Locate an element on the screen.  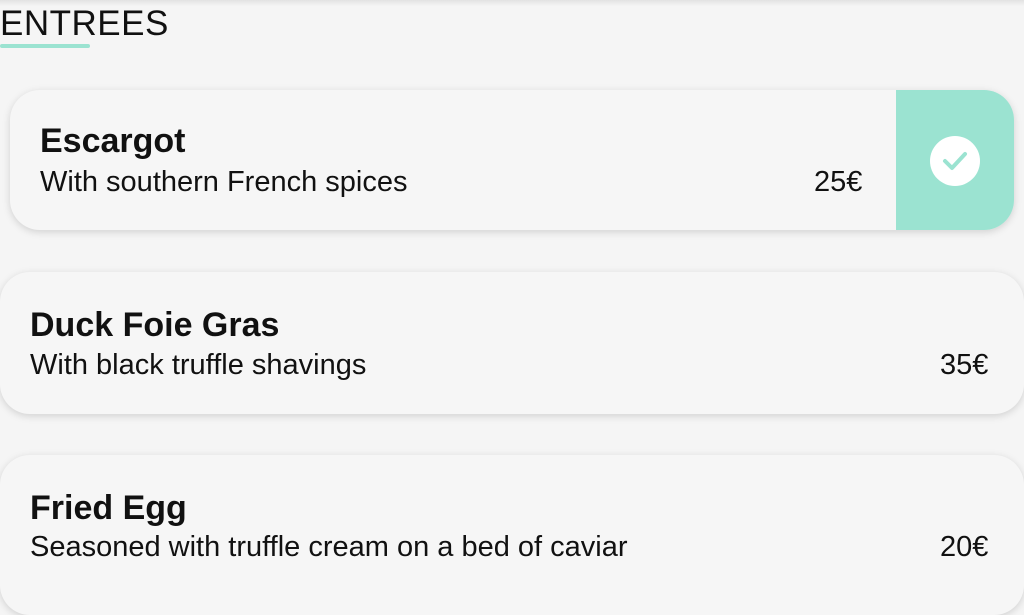
selected-indicator is located at coordinates (955, 160).